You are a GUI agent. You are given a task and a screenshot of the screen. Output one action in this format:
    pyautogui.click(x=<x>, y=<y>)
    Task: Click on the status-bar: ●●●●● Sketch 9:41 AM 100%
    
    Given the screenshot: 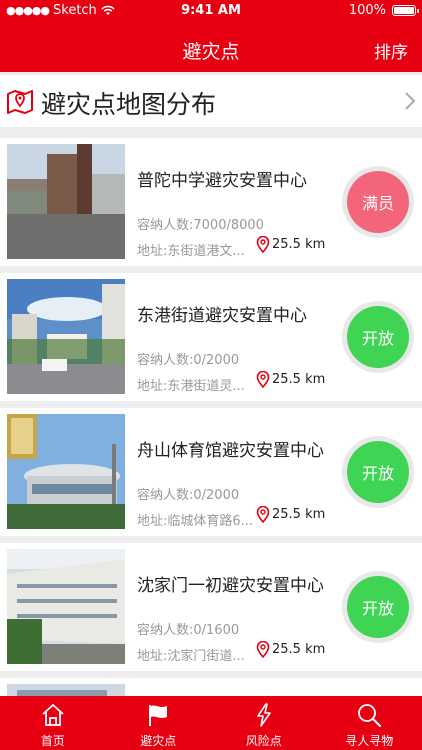 What is the action you would take?
    pyautogui.click(x=211, y=11)
    